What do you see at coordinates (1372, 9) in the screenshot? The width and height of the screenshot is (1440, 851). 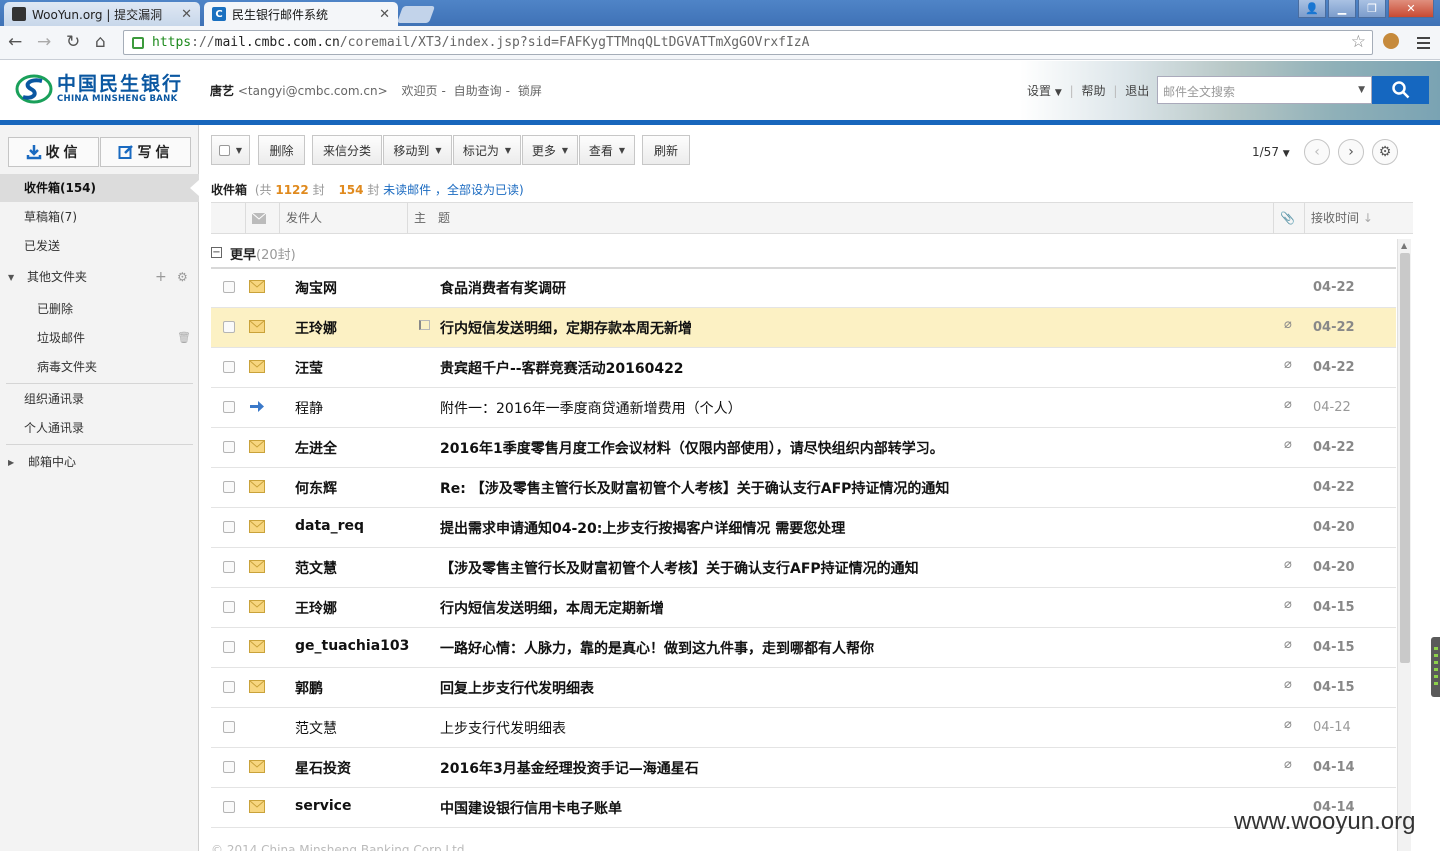 I see `maximize-icon: ❐` at bounding box center [1372, 9].